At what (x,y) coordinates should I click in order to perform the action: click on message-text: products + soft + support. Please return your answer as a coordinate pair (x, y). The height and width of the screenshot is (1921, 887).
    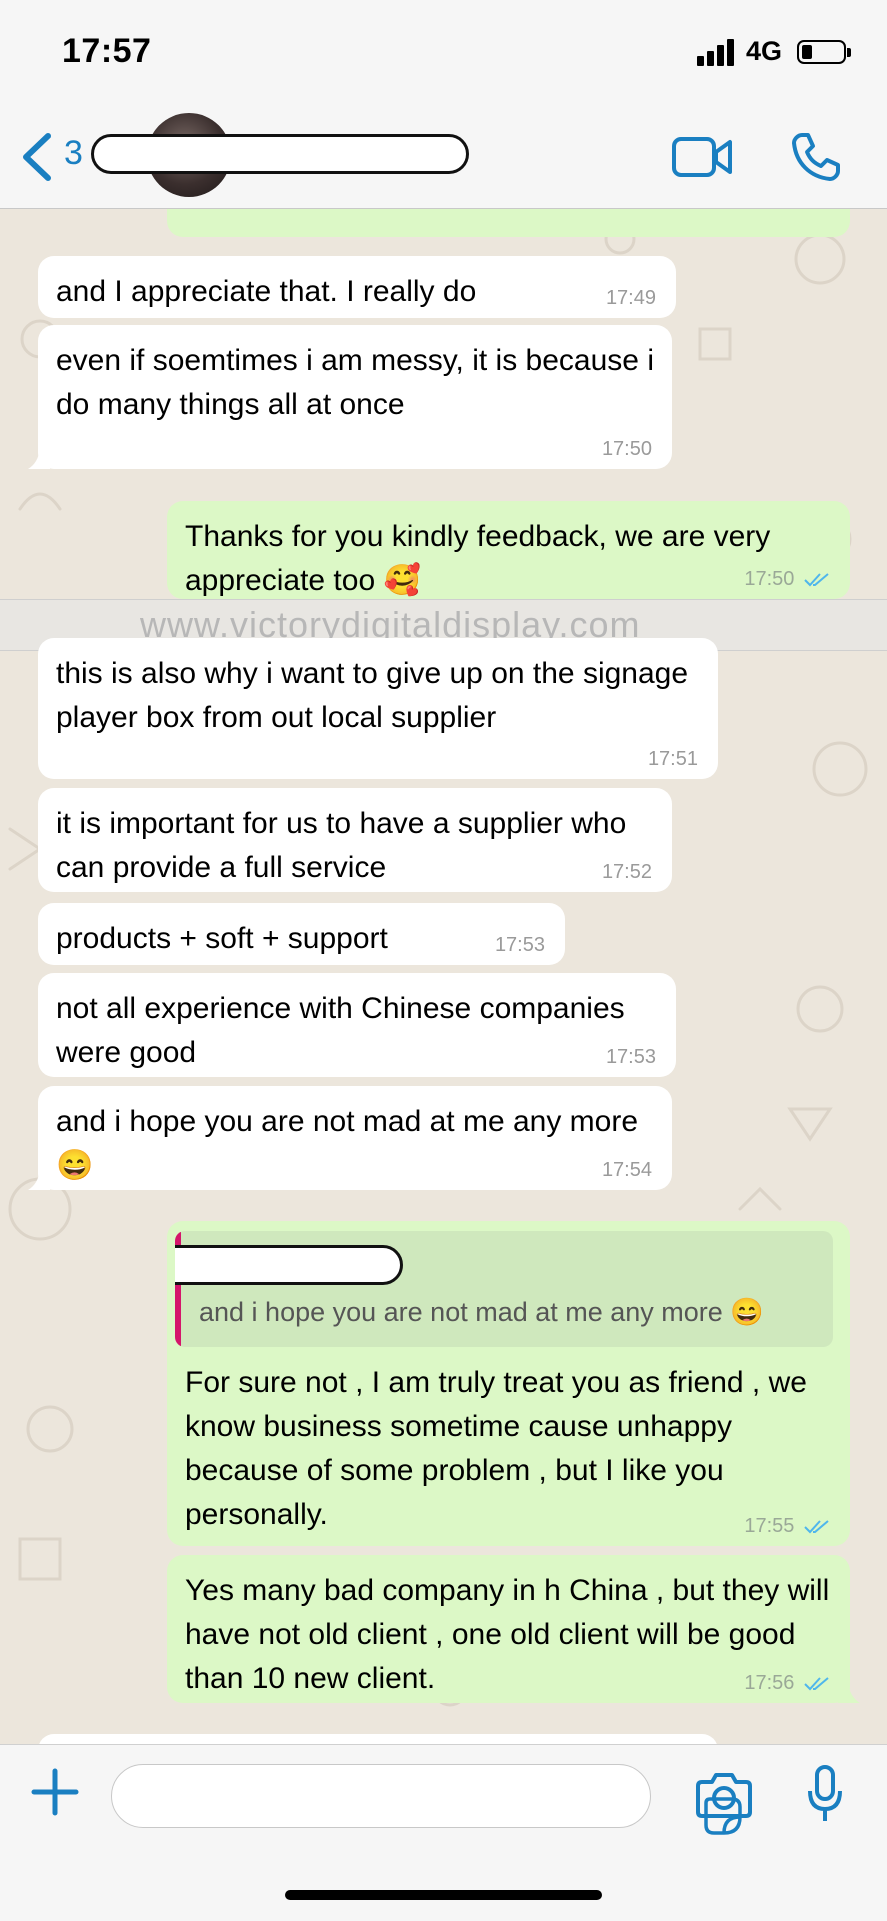
    Looking at the image, I should click on (222, 938).